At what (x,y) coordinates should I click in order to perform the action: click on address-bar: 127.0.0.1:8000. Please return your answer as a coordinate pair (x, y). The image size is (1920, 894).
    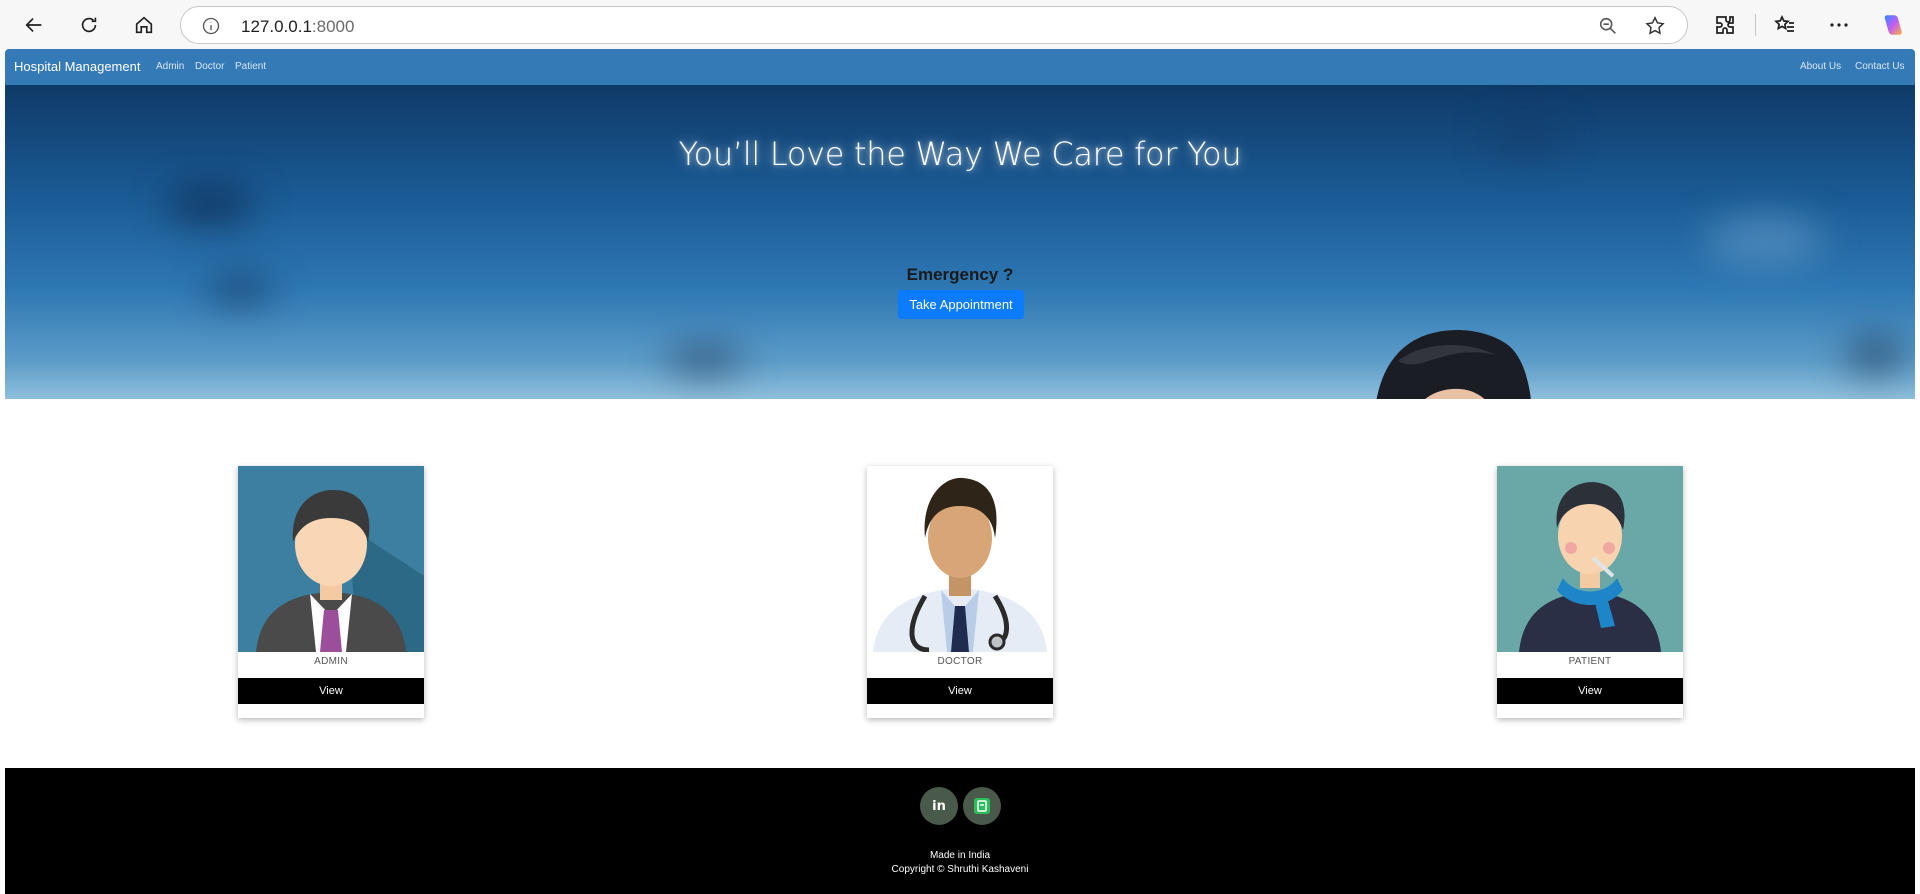
    Looking at the image, I should click on (934, 25).